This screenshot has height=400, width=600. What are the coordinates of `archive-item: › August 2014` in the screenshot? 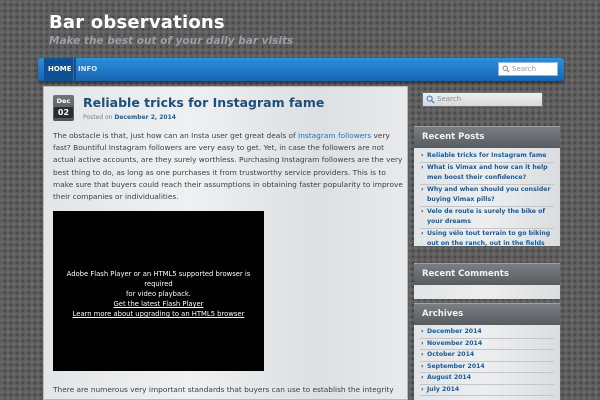 It's located at (487, 379).